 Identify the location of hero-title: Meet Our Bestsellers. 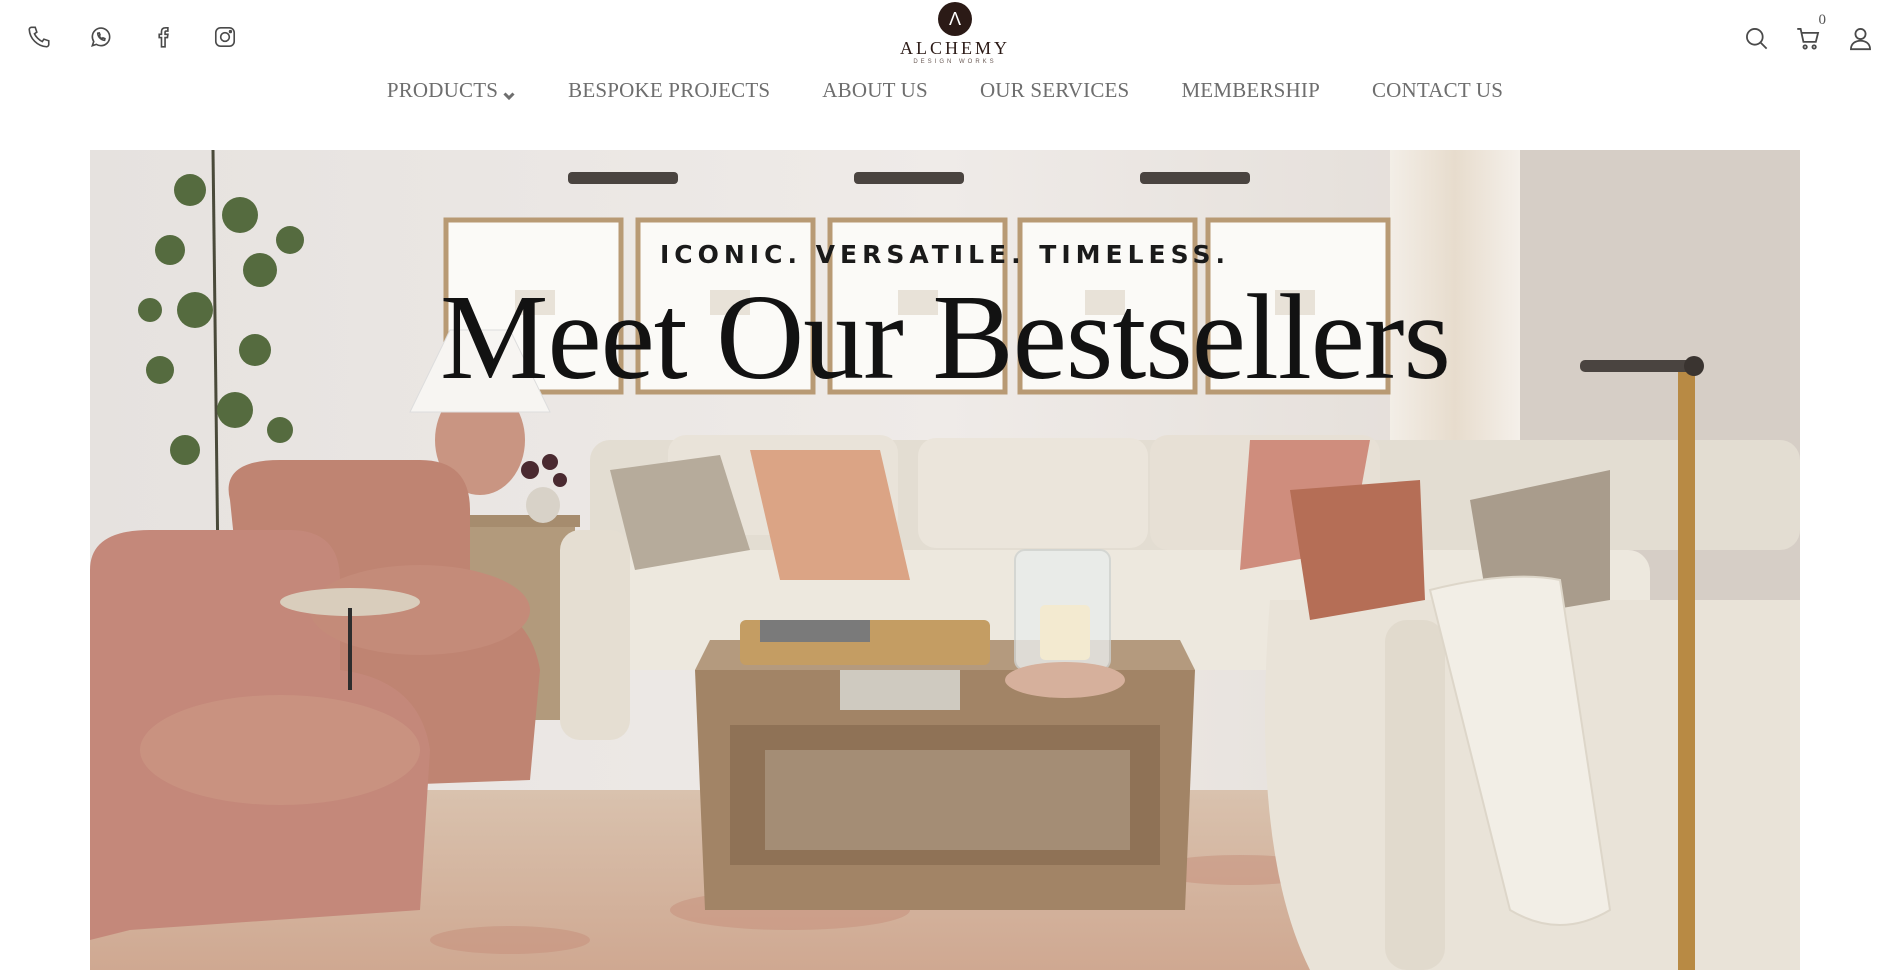
(945, 337).